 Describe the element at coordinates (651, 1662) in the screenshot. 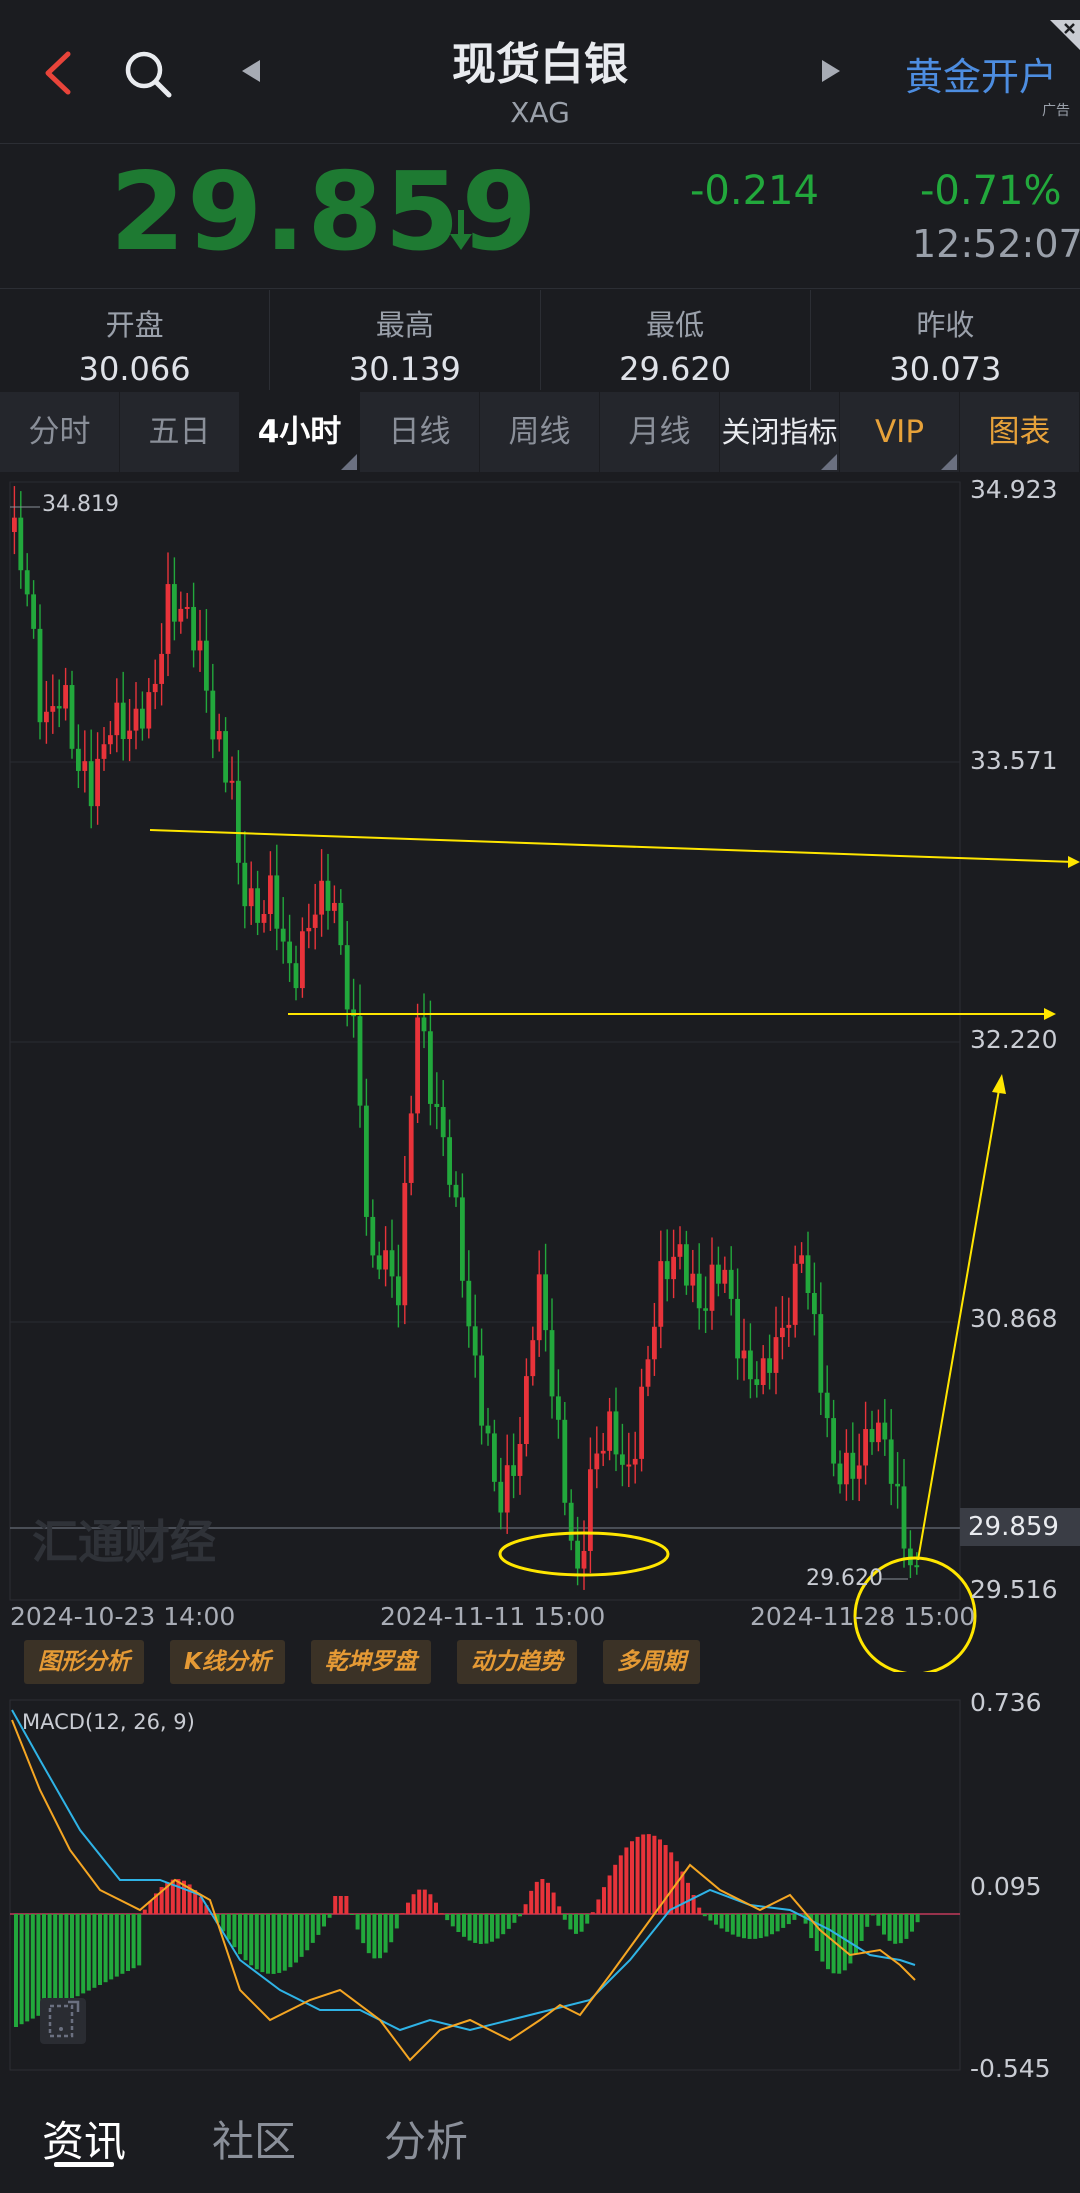

I see `multi-period-button: 多周期` at that location.